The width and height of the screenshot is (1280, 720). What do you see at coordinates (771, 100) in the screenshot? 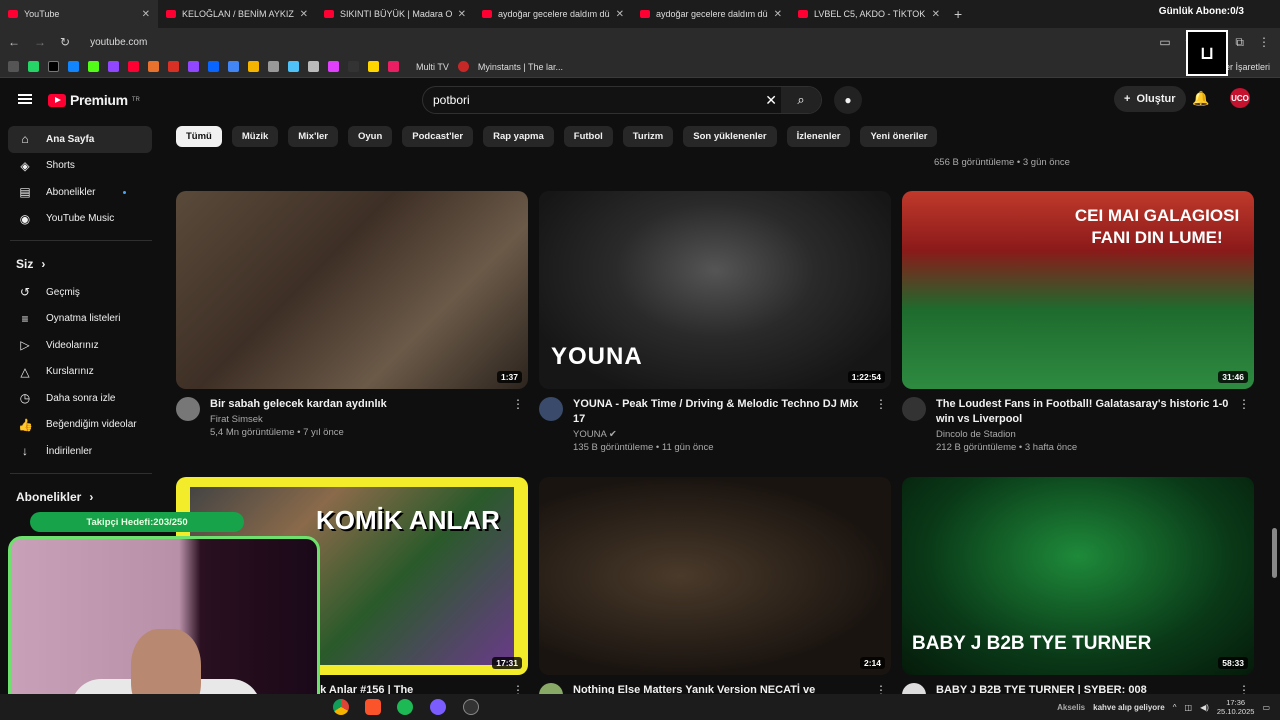
I see `clear-search-icon: ✕` at bounding box center [771, 100].